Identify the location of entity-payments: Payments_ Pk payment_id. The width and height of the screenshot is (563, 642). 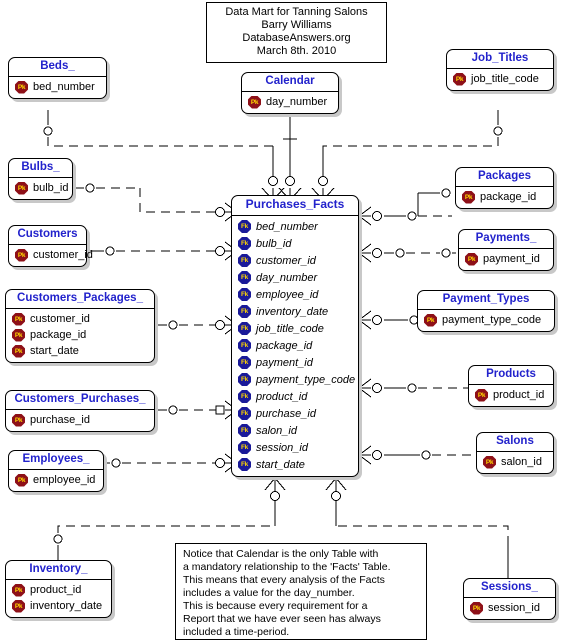
(506, 250).